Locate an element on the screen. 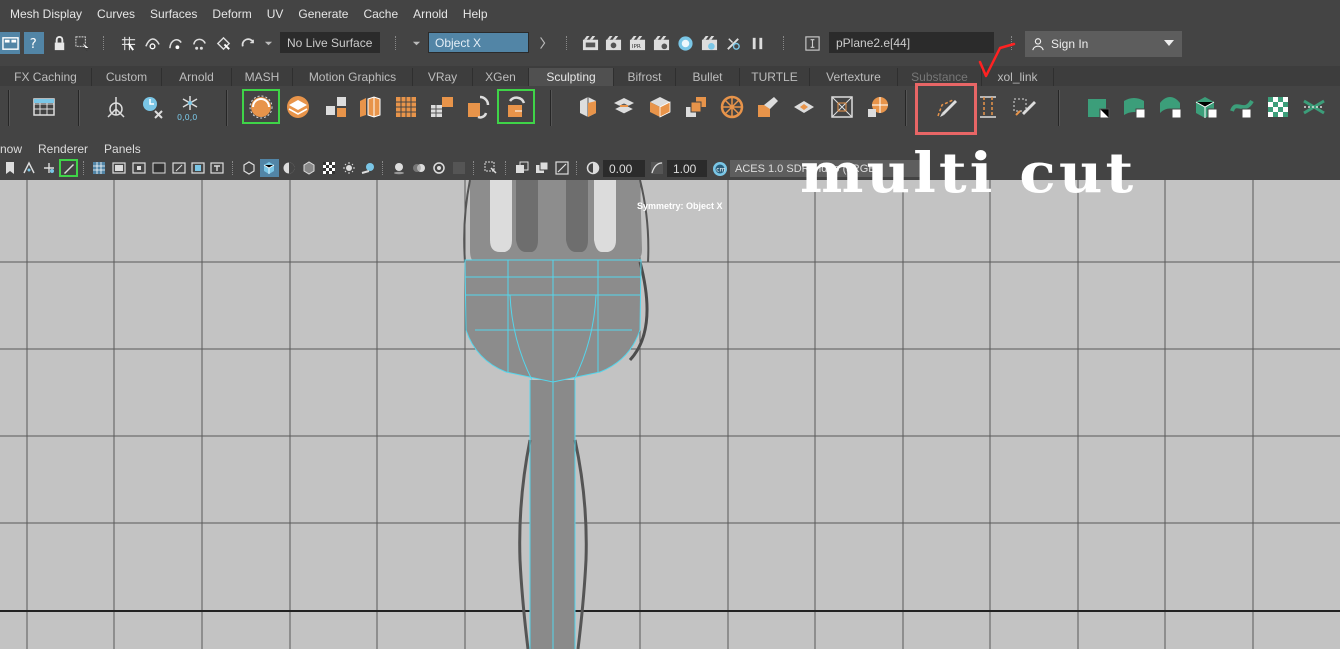  tab-bullet: Bullet is located at coordinates (708, 77).